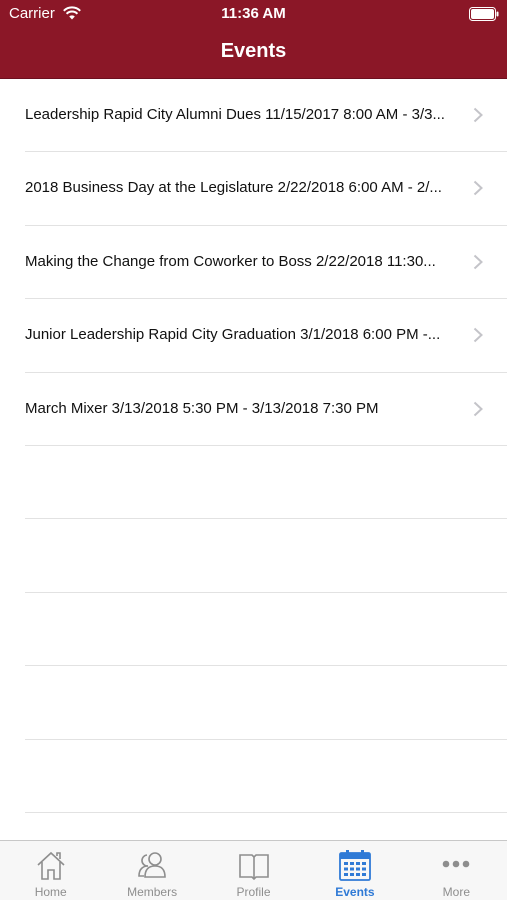 The height and width of the screenshot is (900, 507). What do you see at coordinates (456, 892) in the screenshot?
I see `tab-label: More` at bounding box center [456, 892].